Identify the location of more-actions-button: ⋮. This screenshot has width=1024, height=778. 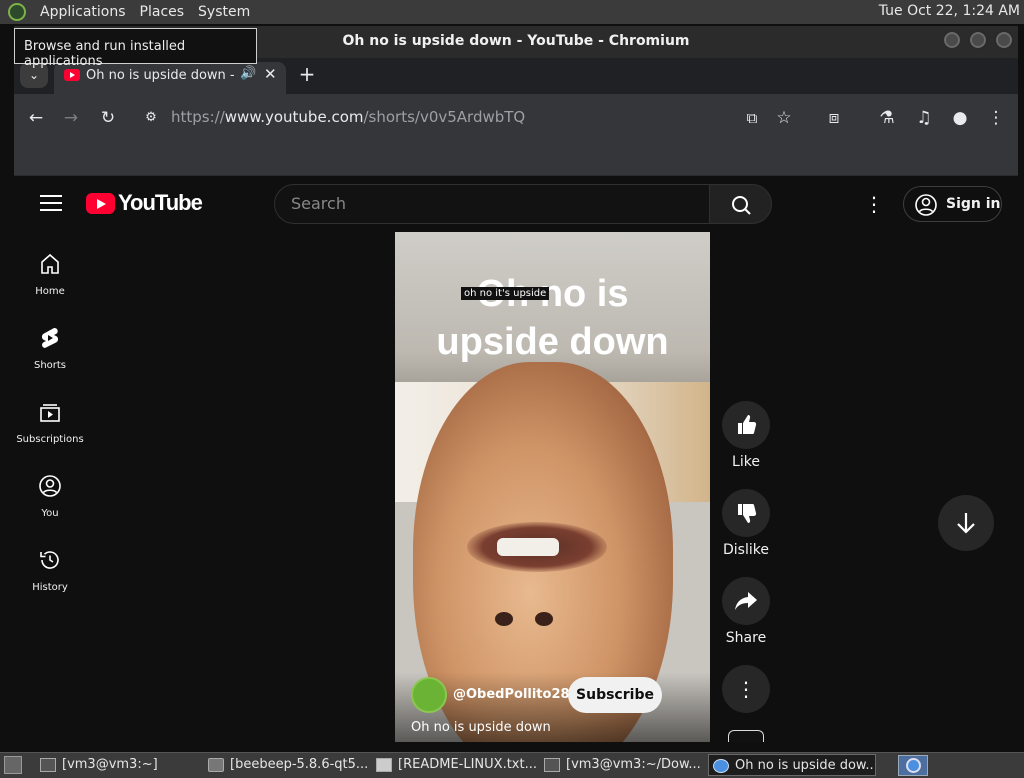
(746, 689).